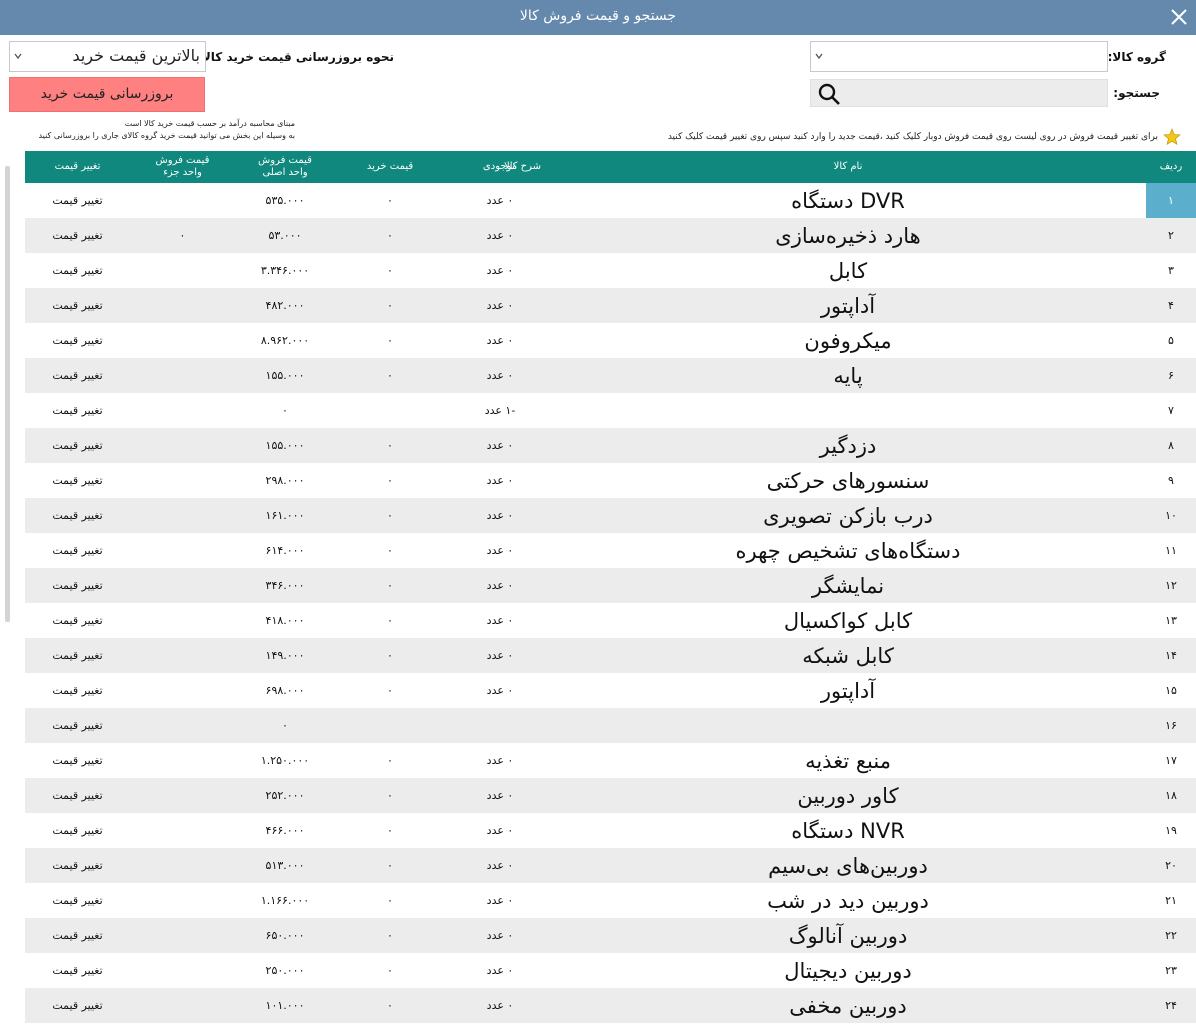  I want to click on sell-price-cell: ۶۱۴.۰۰۰, so click(285, 550).